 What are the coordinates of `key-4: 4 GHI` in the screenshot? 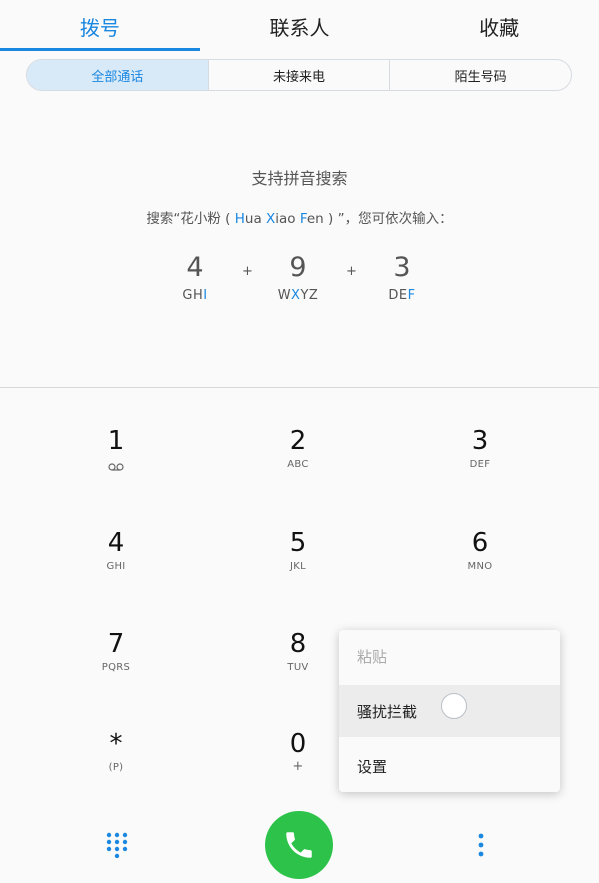 It's located at (116, 558).